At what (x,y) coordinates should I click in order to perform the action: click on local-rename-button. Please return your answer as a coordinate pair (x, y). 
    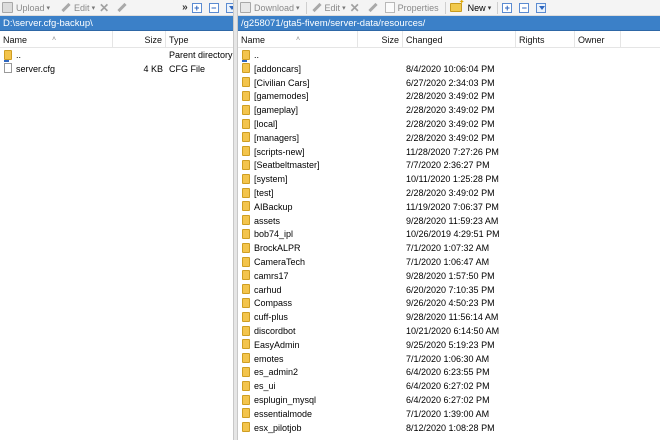
    Looking at the image, I should click on (123, 7).